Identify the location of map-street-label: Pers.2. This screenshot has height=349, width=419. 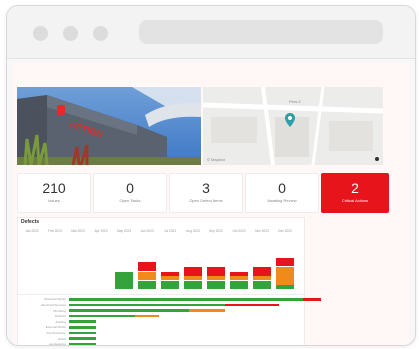
(295, 101).